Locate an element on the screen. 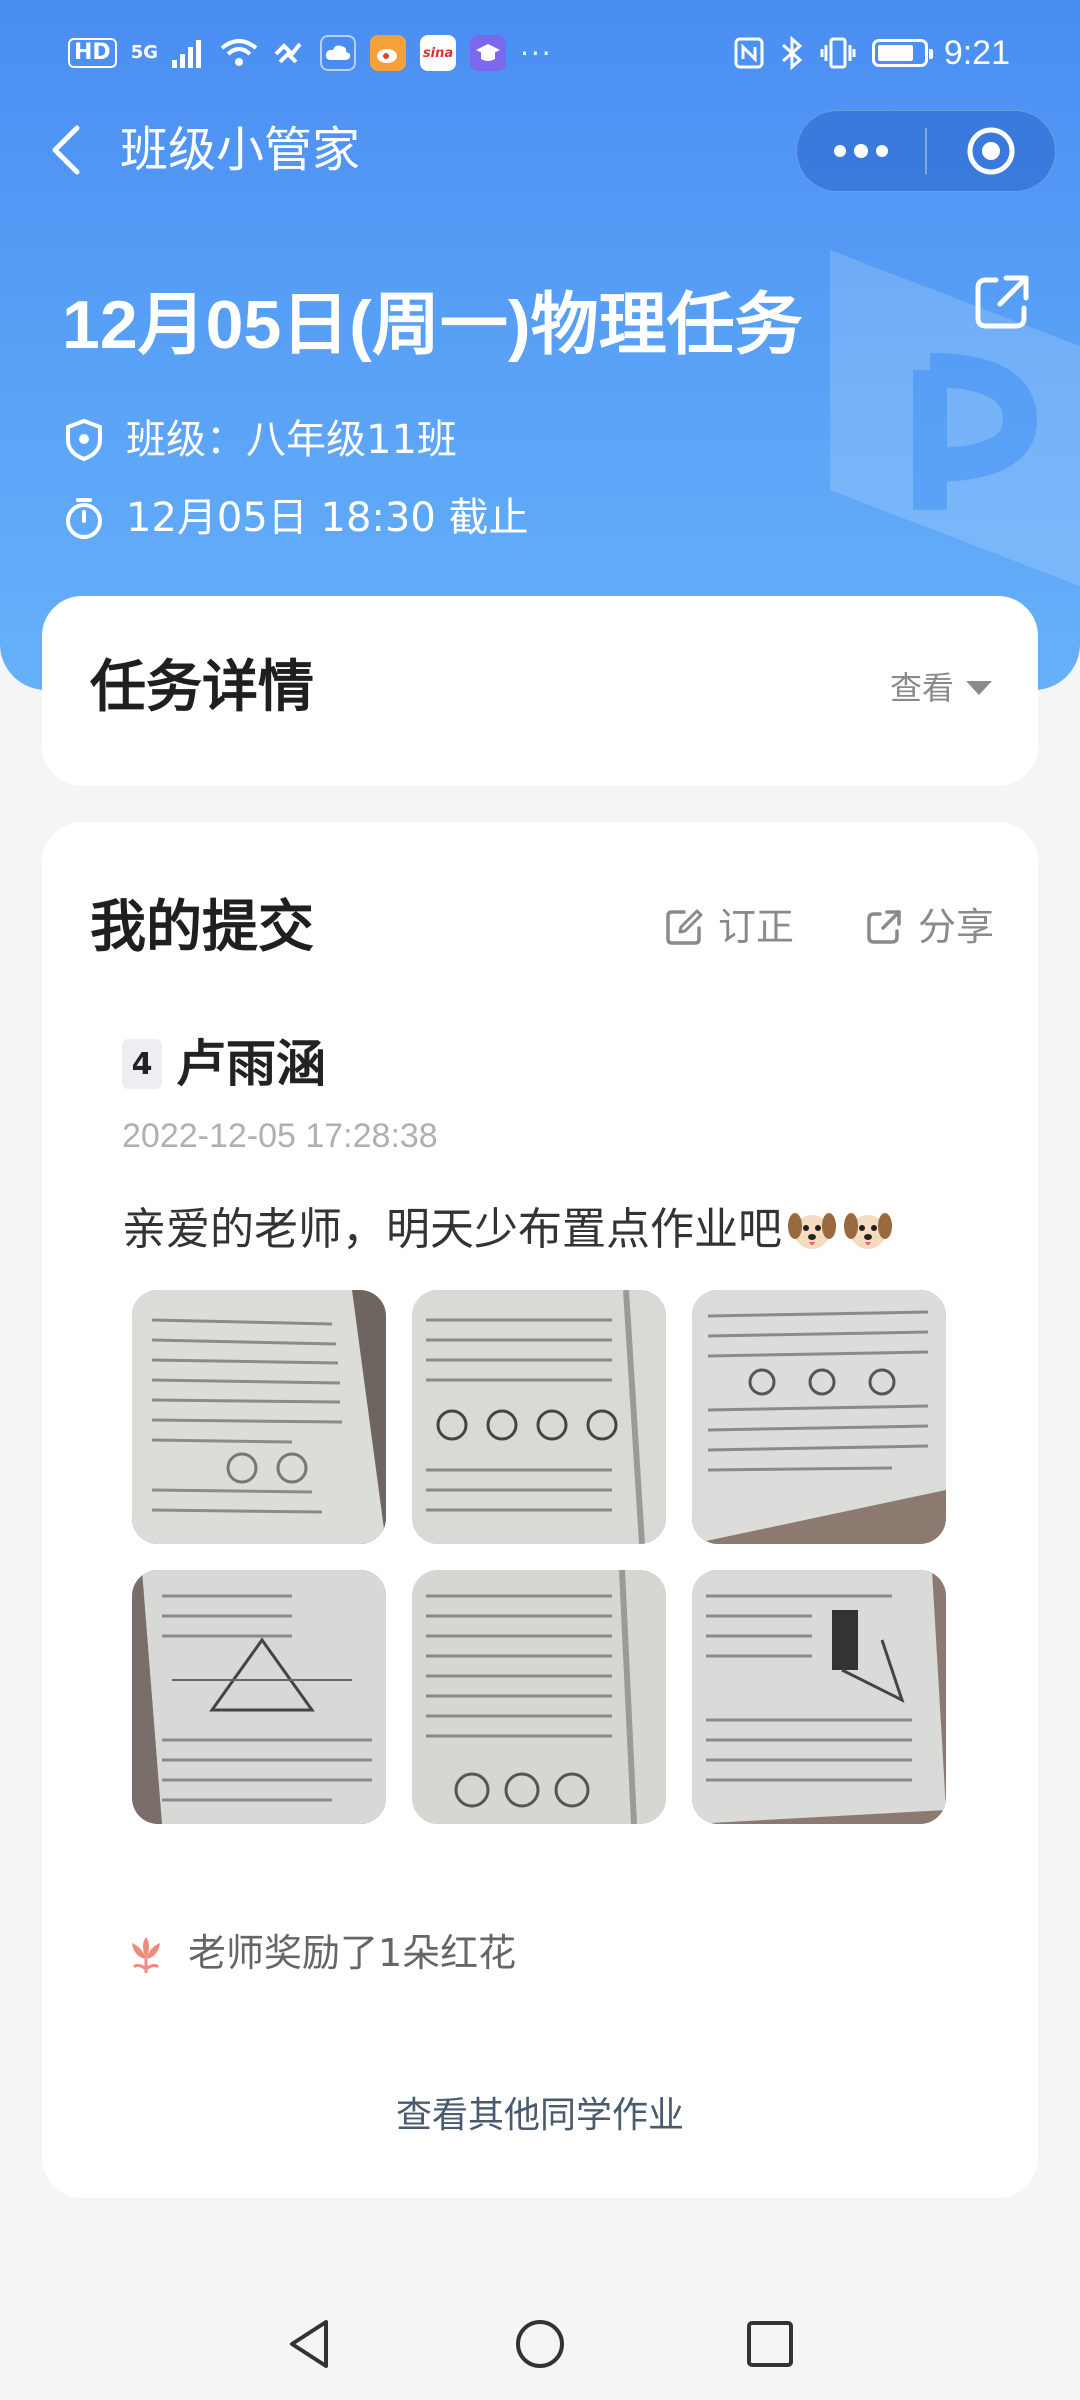 The image size is (1080, 2400). chevron-left-icon is located at coordinates (66, 150).